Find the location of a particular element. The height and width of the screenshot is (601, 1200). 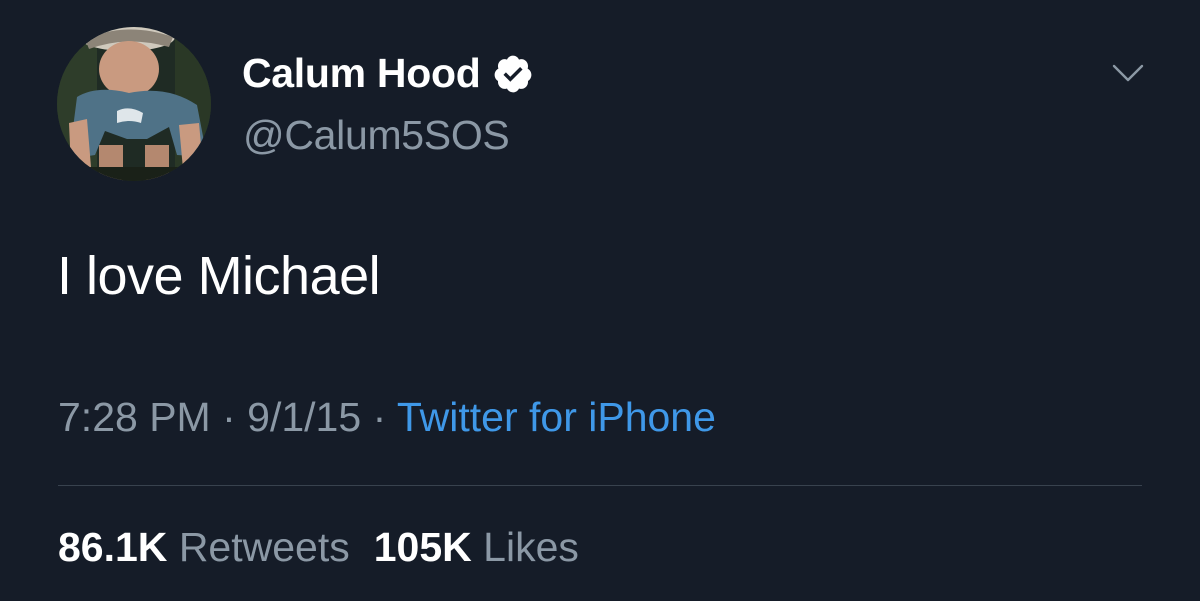

likes-stat: 105K Likes is located at coordinates (476, 547).